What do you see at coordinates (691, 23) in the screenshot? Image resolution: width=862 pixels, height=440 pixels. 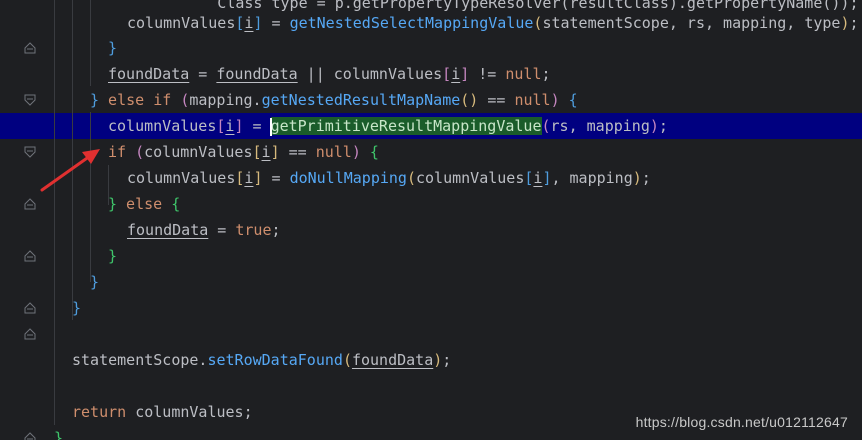 I see `code-token: statementScope, rs, mapping, type` at bounding box center [691, 23].